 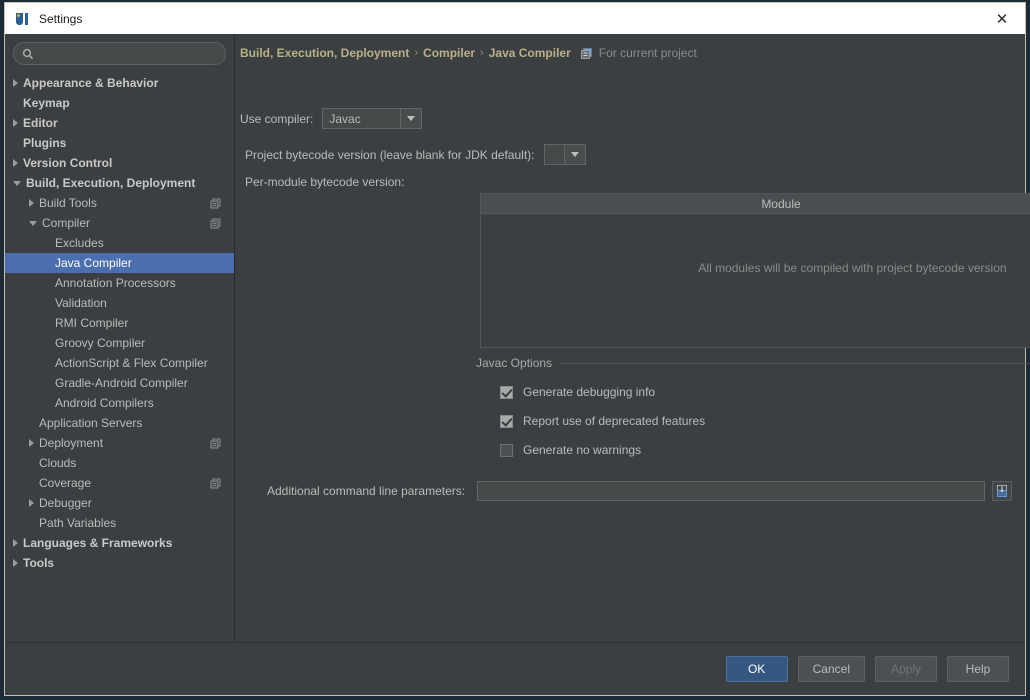 I want to click on sidebar-item-application-servers: Application Servers, so click(x=119, y=423).